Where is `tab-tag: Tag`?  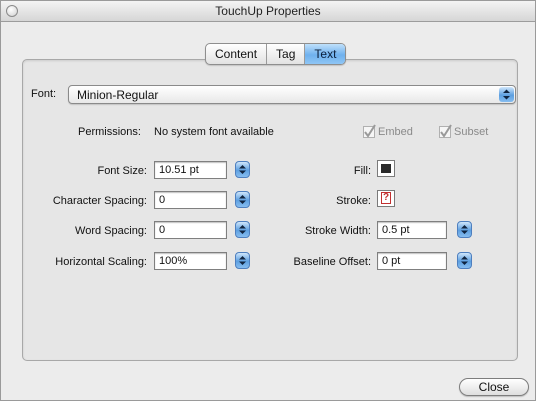 tab-tag: Tag is located at coordinates (286, 54).